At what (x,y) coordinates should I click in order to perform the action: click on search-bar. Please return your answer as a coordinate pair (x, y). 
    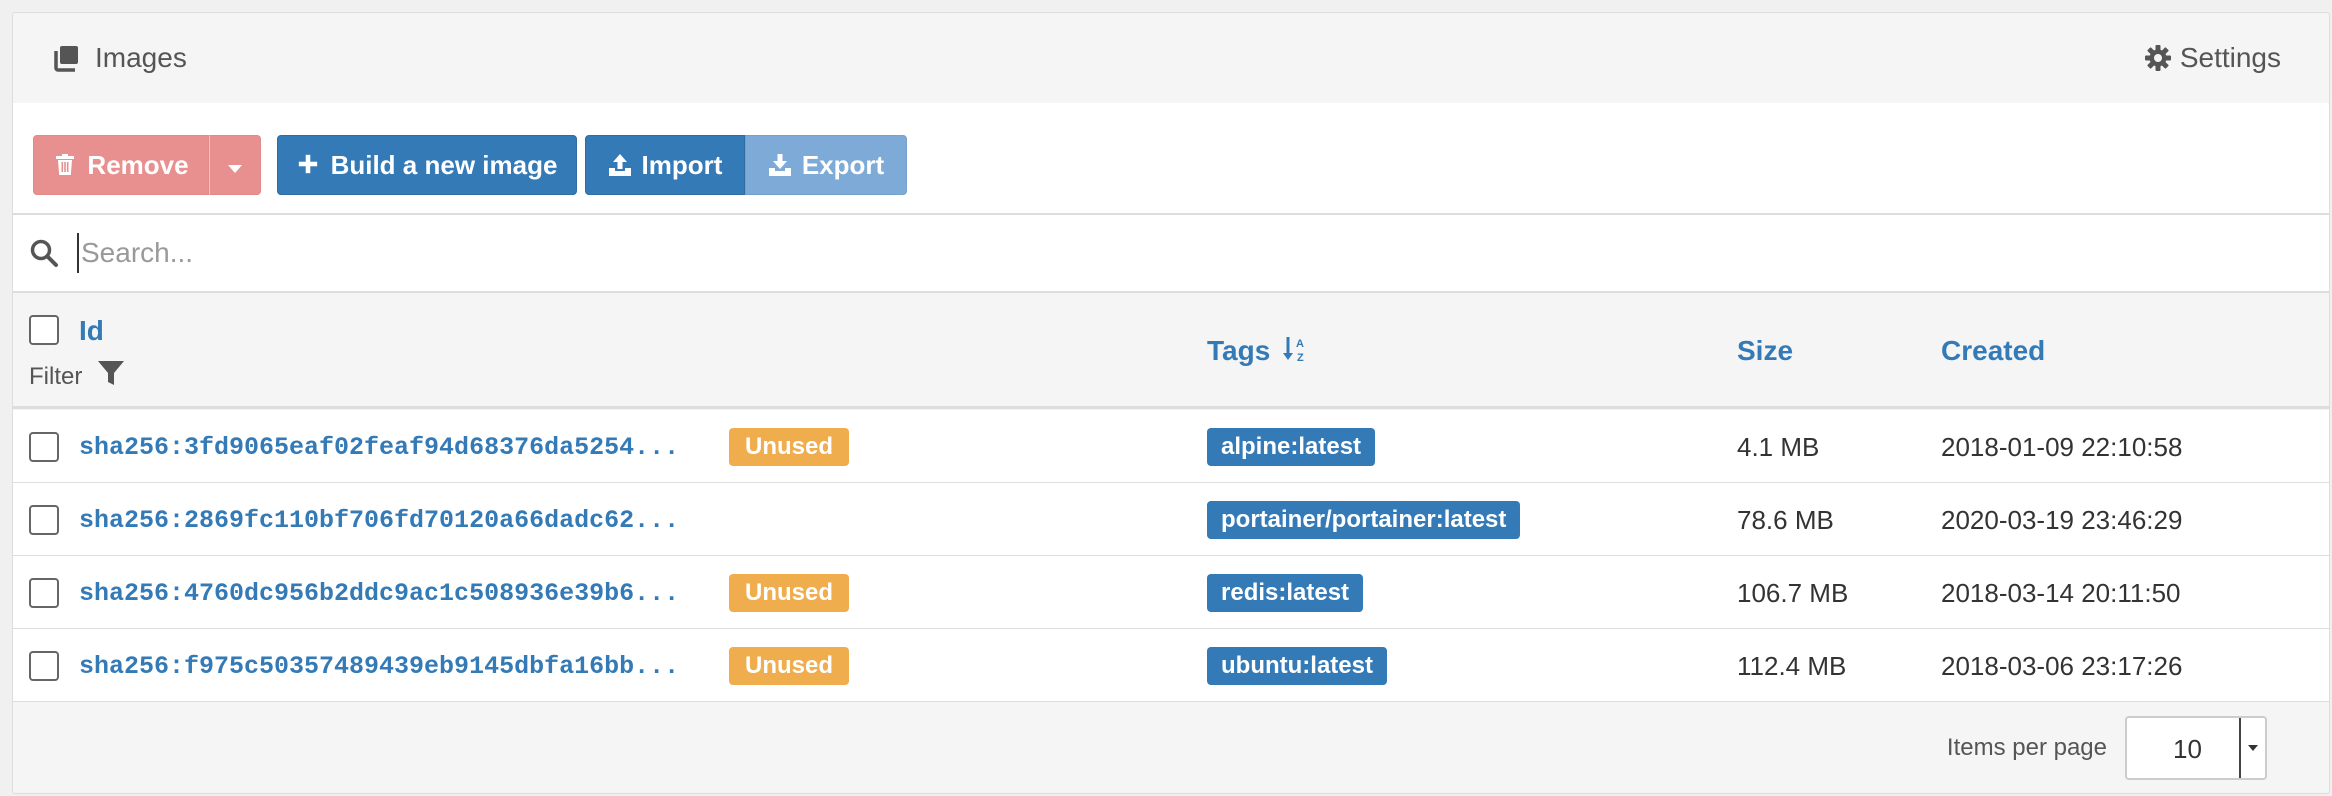
    Looking at the image, I should click on (1171, 254).